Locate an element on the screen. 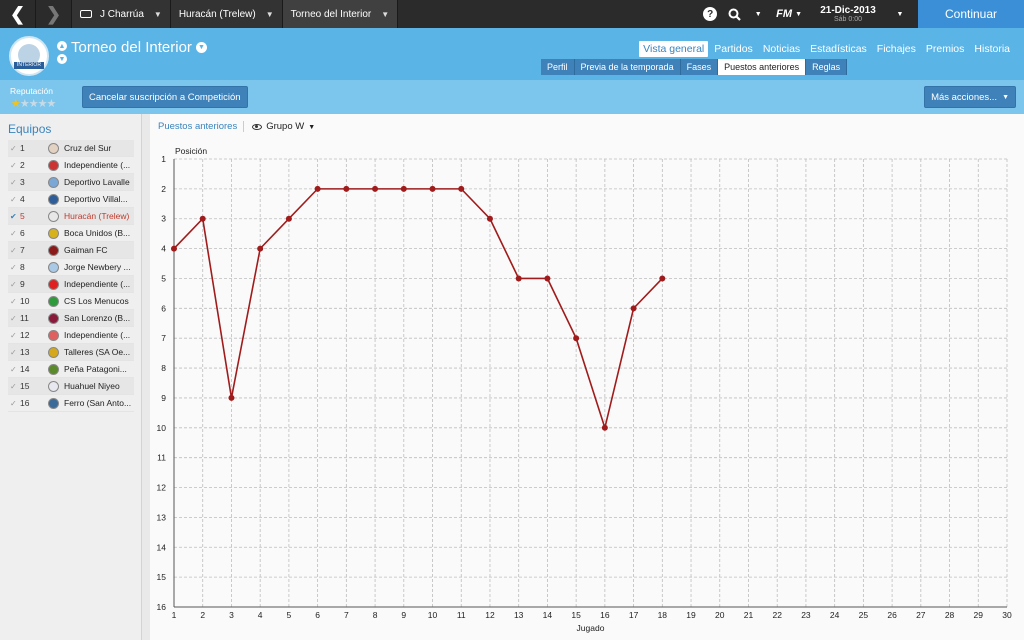  x-tick-label: 7 is located at coordinates (346, 615).